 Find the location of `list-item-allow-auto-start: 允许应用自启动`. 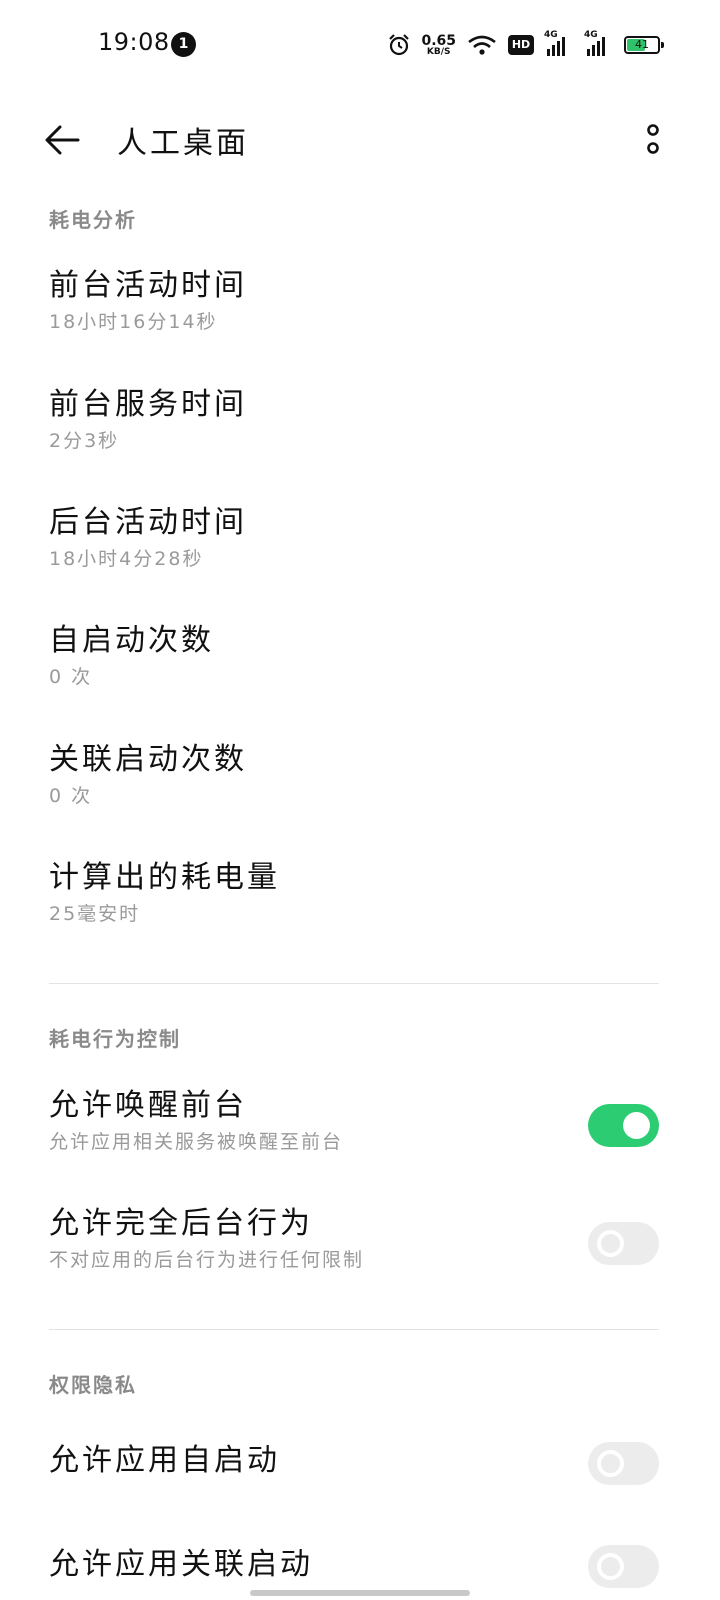

list-item-allow-auto-start: 允许应用自启动 is located at coordinates (359, 1461).